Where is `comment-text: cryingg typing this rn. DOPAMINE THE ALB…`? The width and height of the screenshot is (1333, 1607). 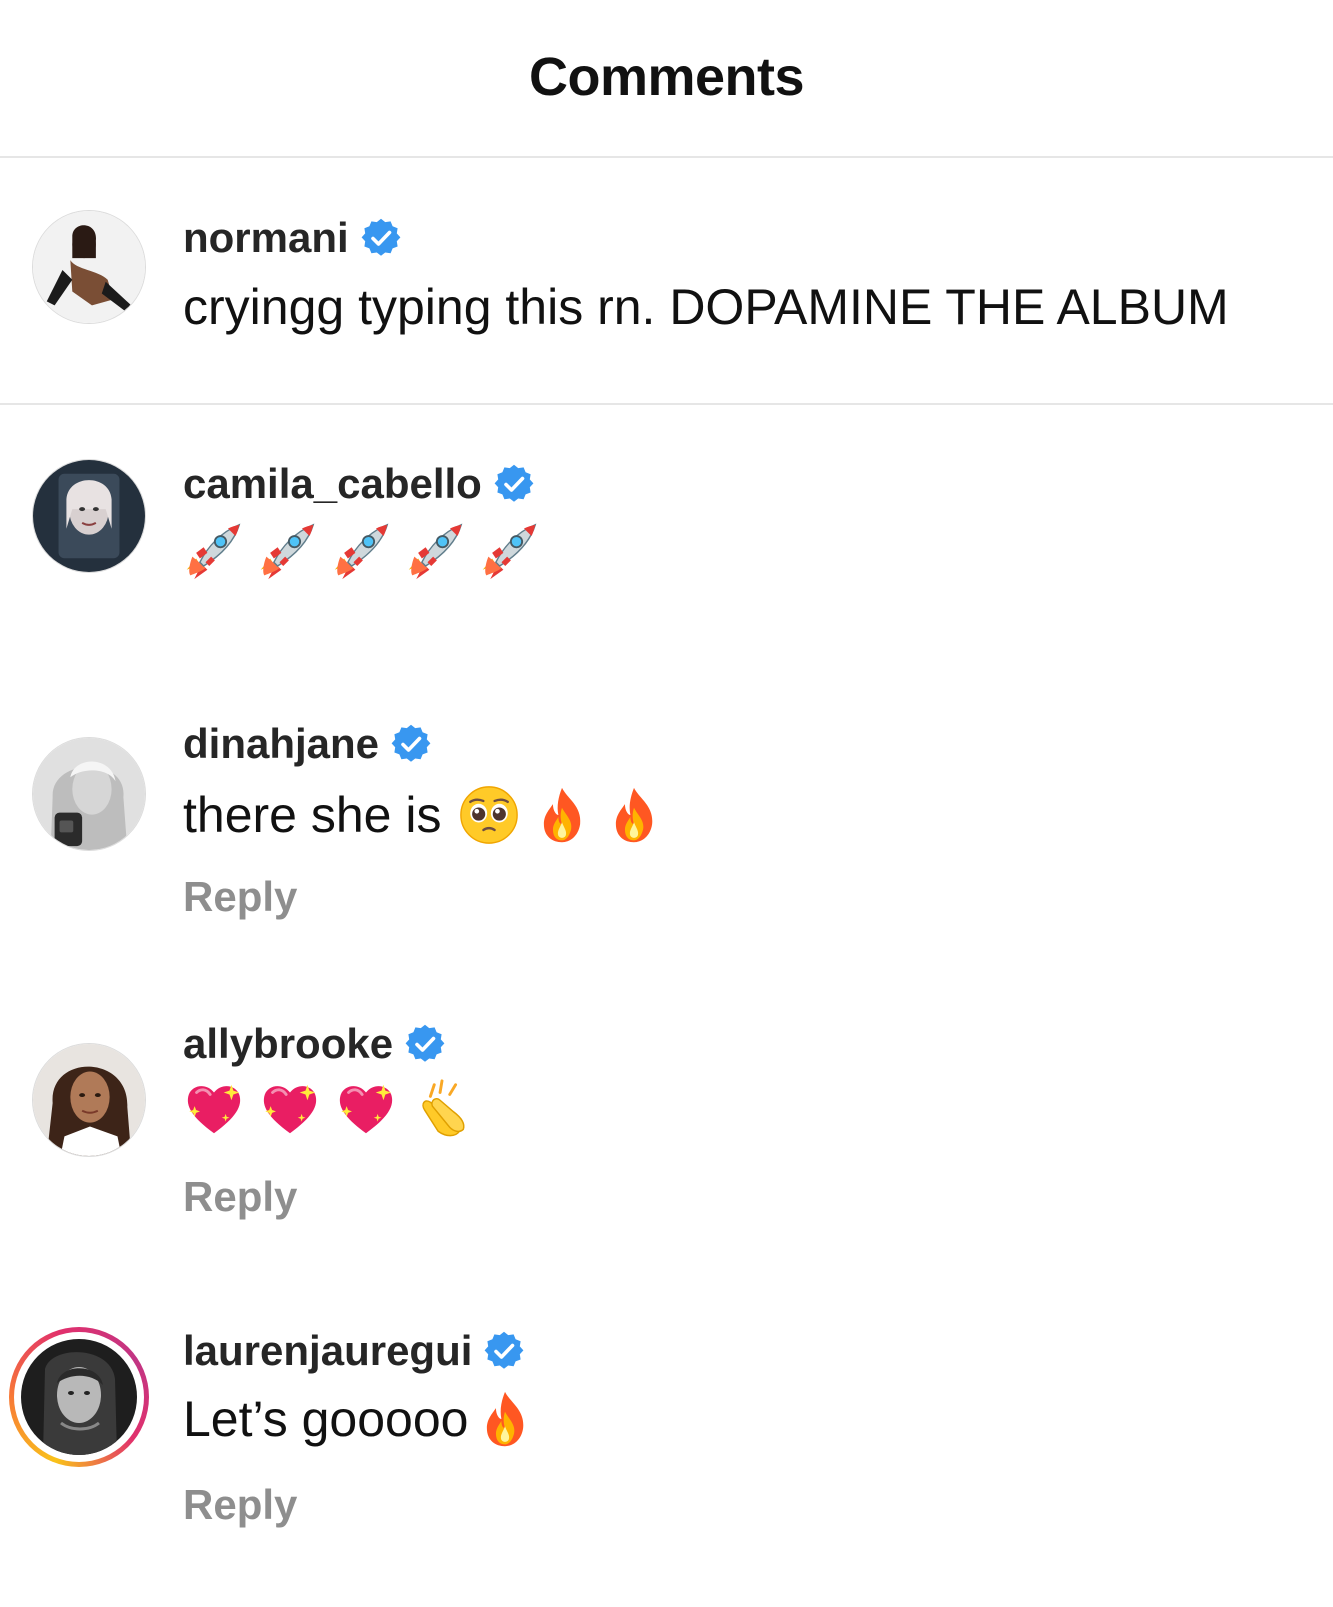
comment-text: cryingg typing this rn. DOPAMINE THE ALB… is located at coordinates (706, 307).